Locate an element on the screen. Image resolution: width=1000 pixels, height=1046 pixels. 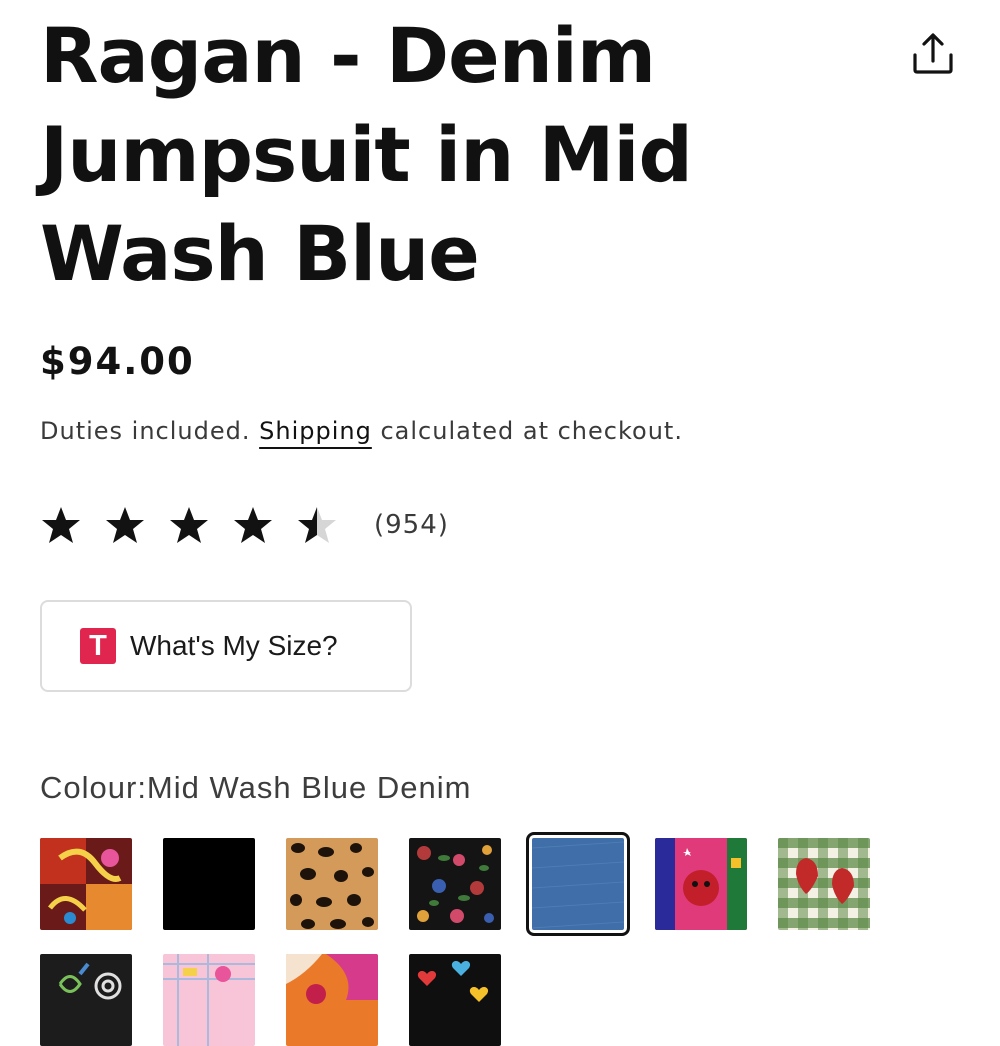
swatch-orange-pink-abstract is located at coordinates (332, 1000).